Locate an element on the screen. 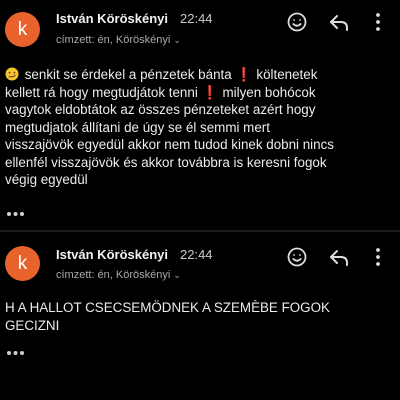 The width and height of the screenshot is (400, 400). body-line: végig egyedül is located at coordinates (46, 179).